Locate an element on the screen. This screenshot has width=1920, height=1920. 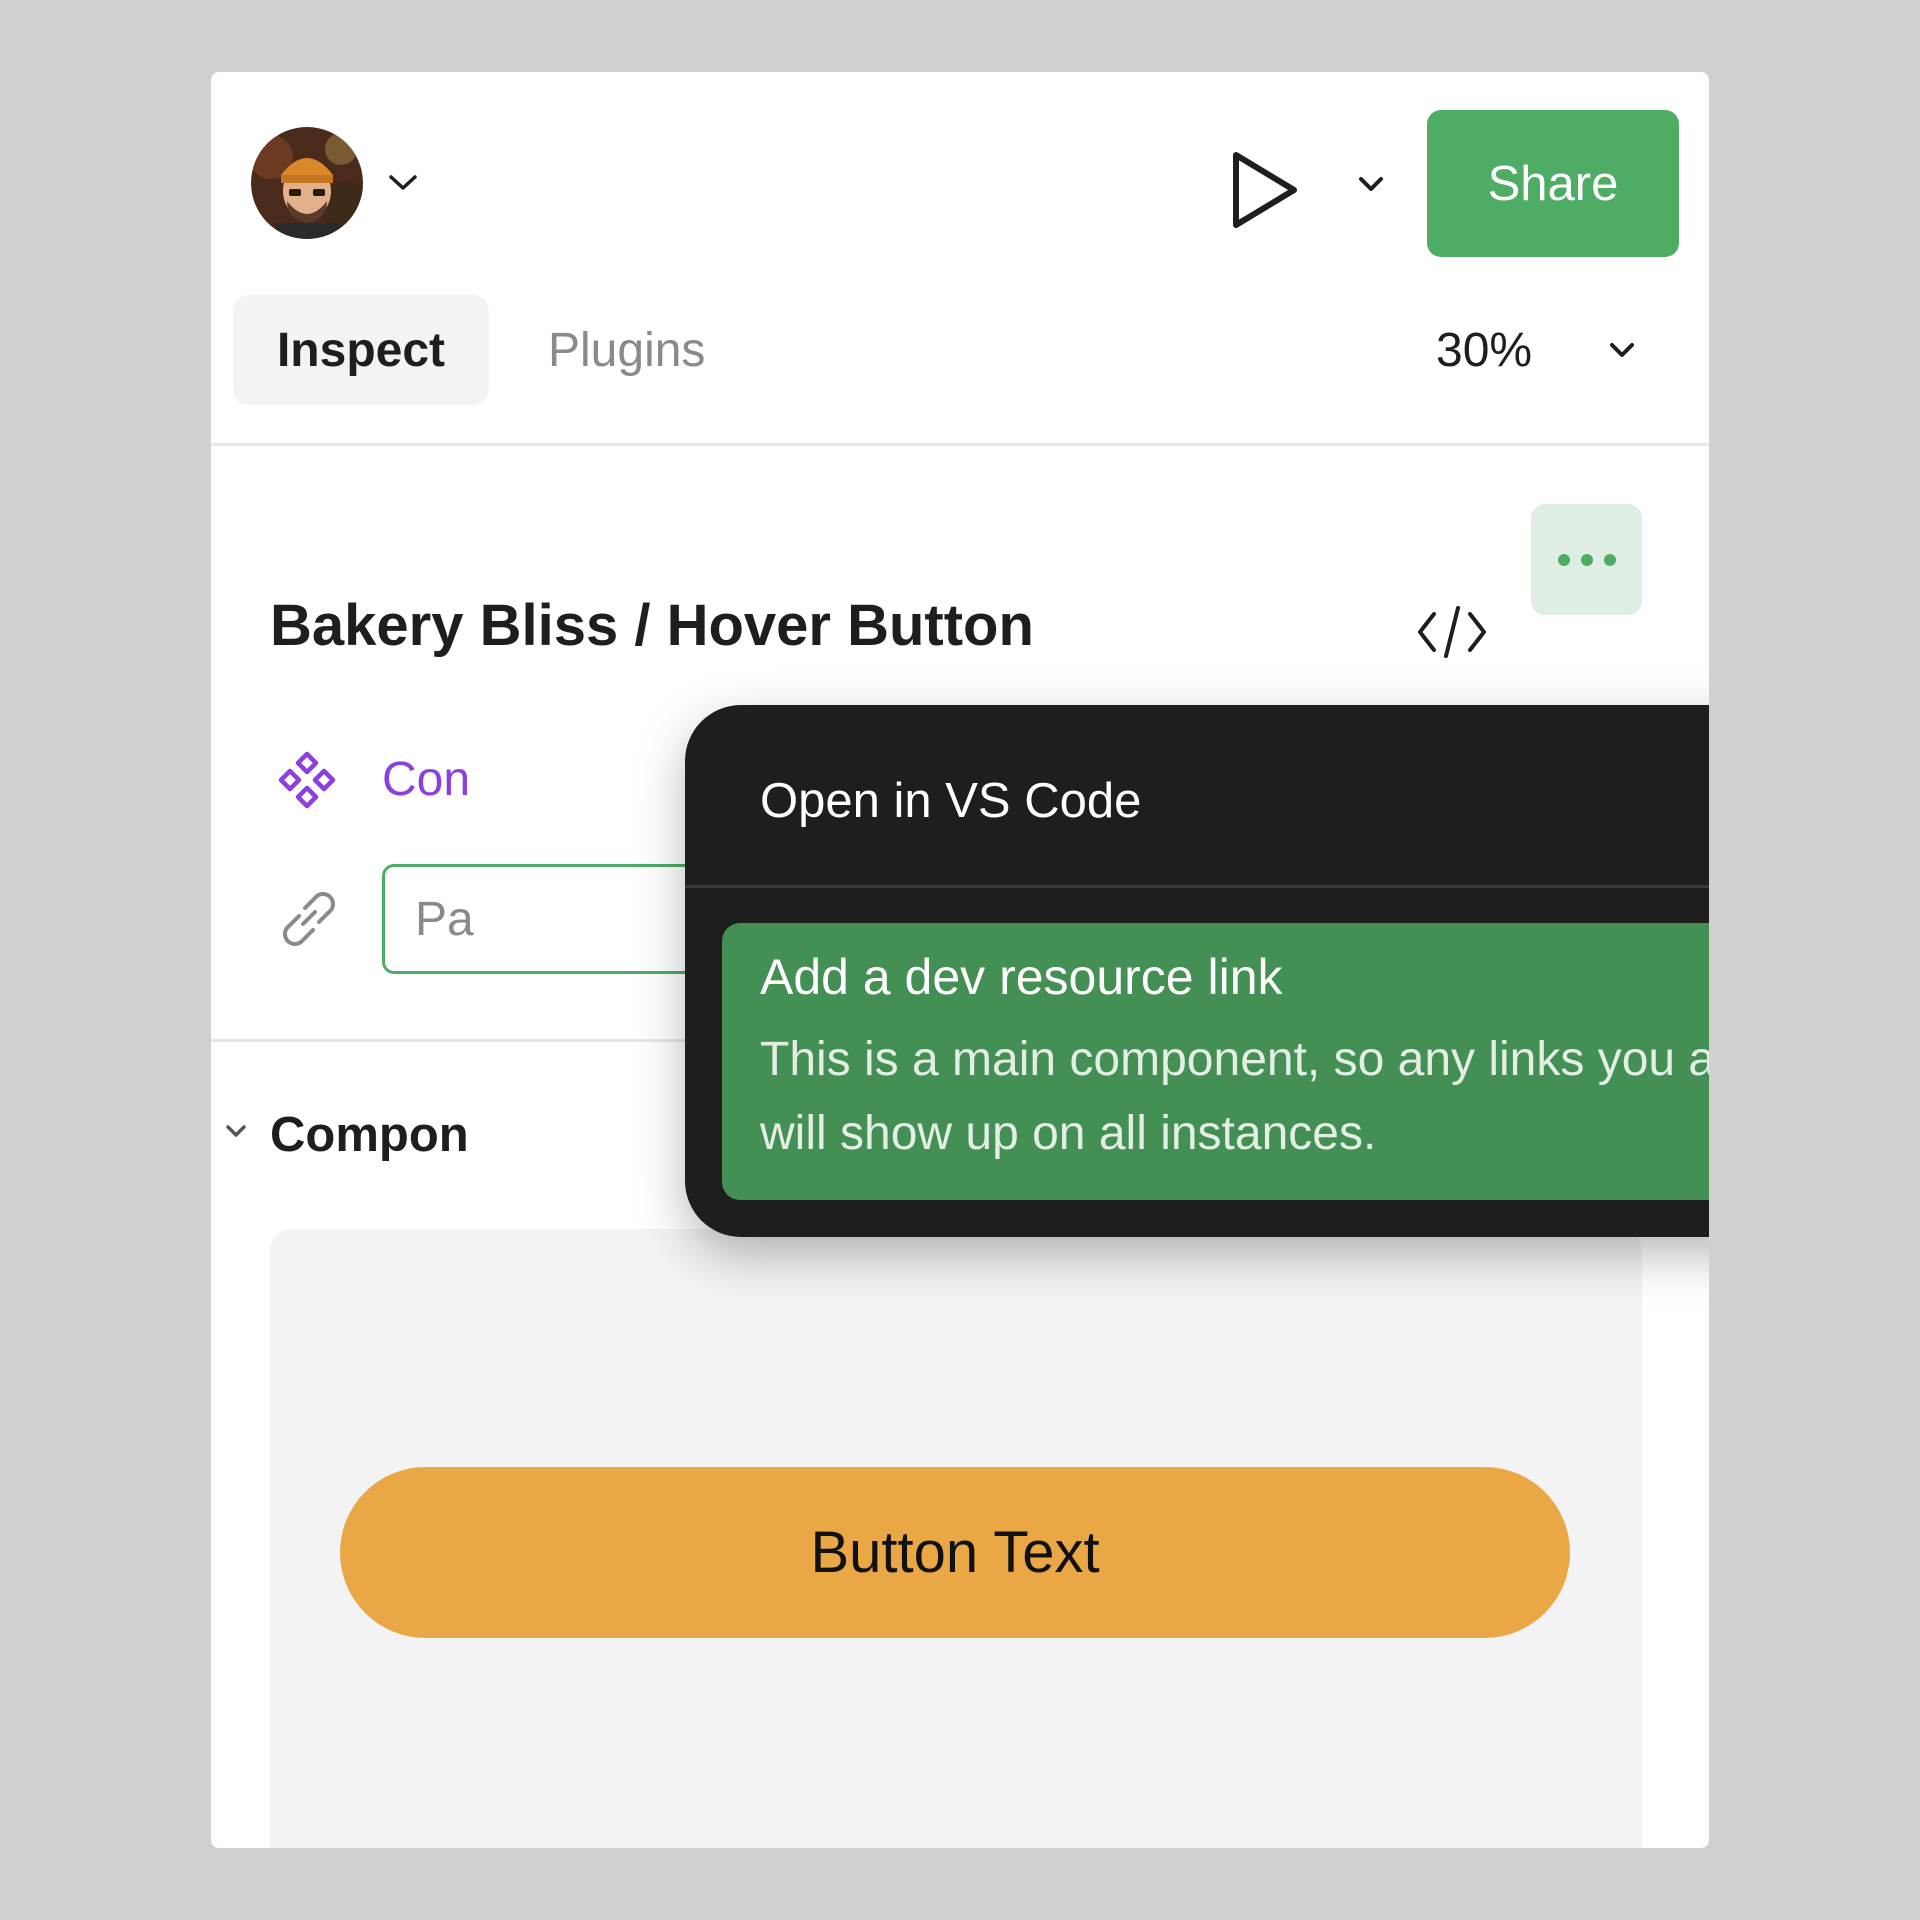
divider is located at coordinates (960, 444).